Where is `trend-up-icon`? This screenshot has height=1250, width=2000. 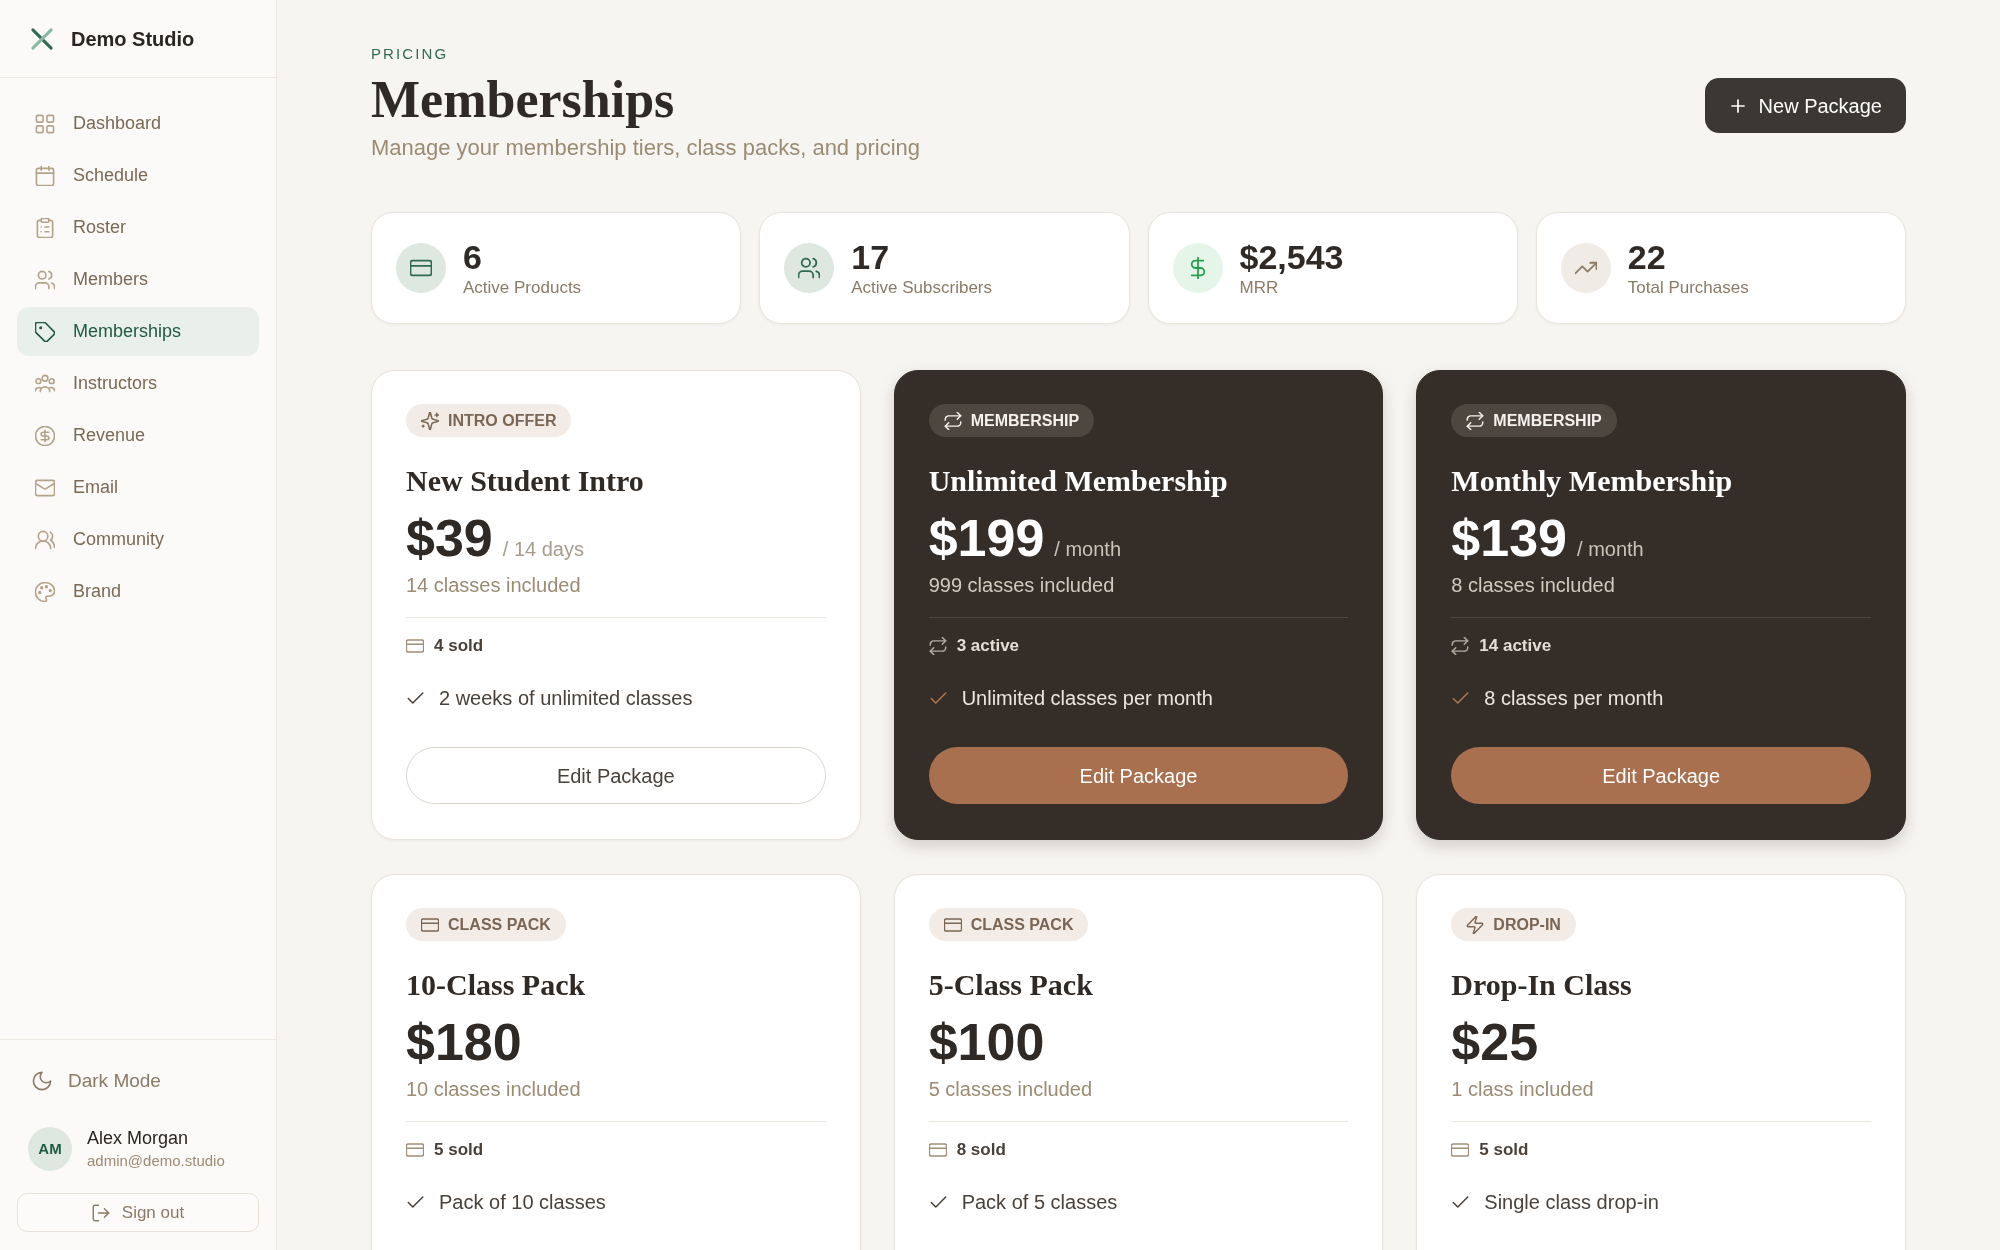 trend-up-icon is located at coordinates (1585, 268).